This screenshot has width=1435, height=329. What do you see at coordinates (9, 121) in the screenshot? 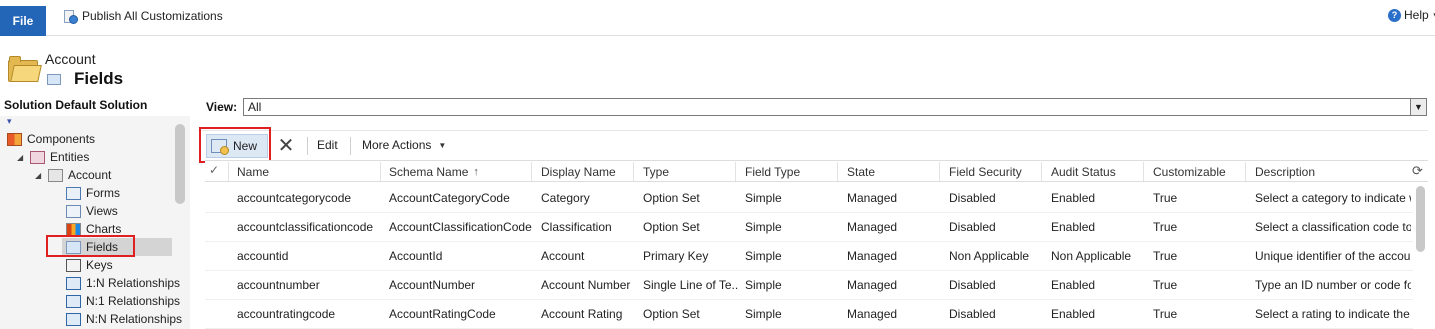
I see `collapse-icon: ▾` at bounding box center [9, 121].